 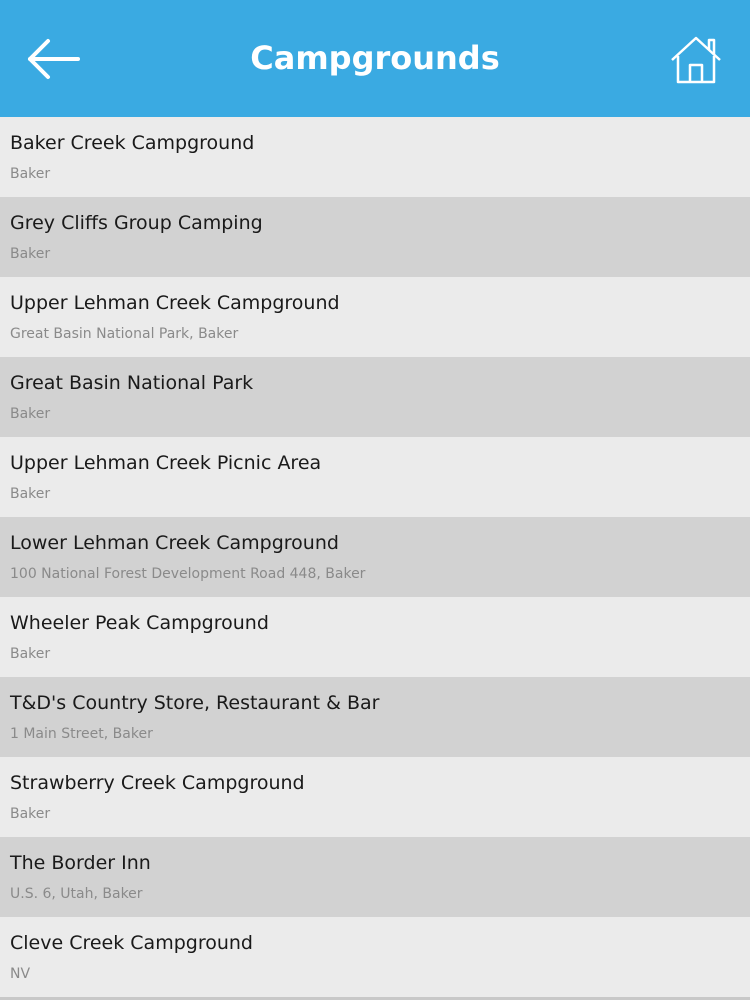 What do you see at coordinates (375, 957) in the screenshot?
I see `list-item: Cleve Creek Campground NV` at bounding box center [375, 957].